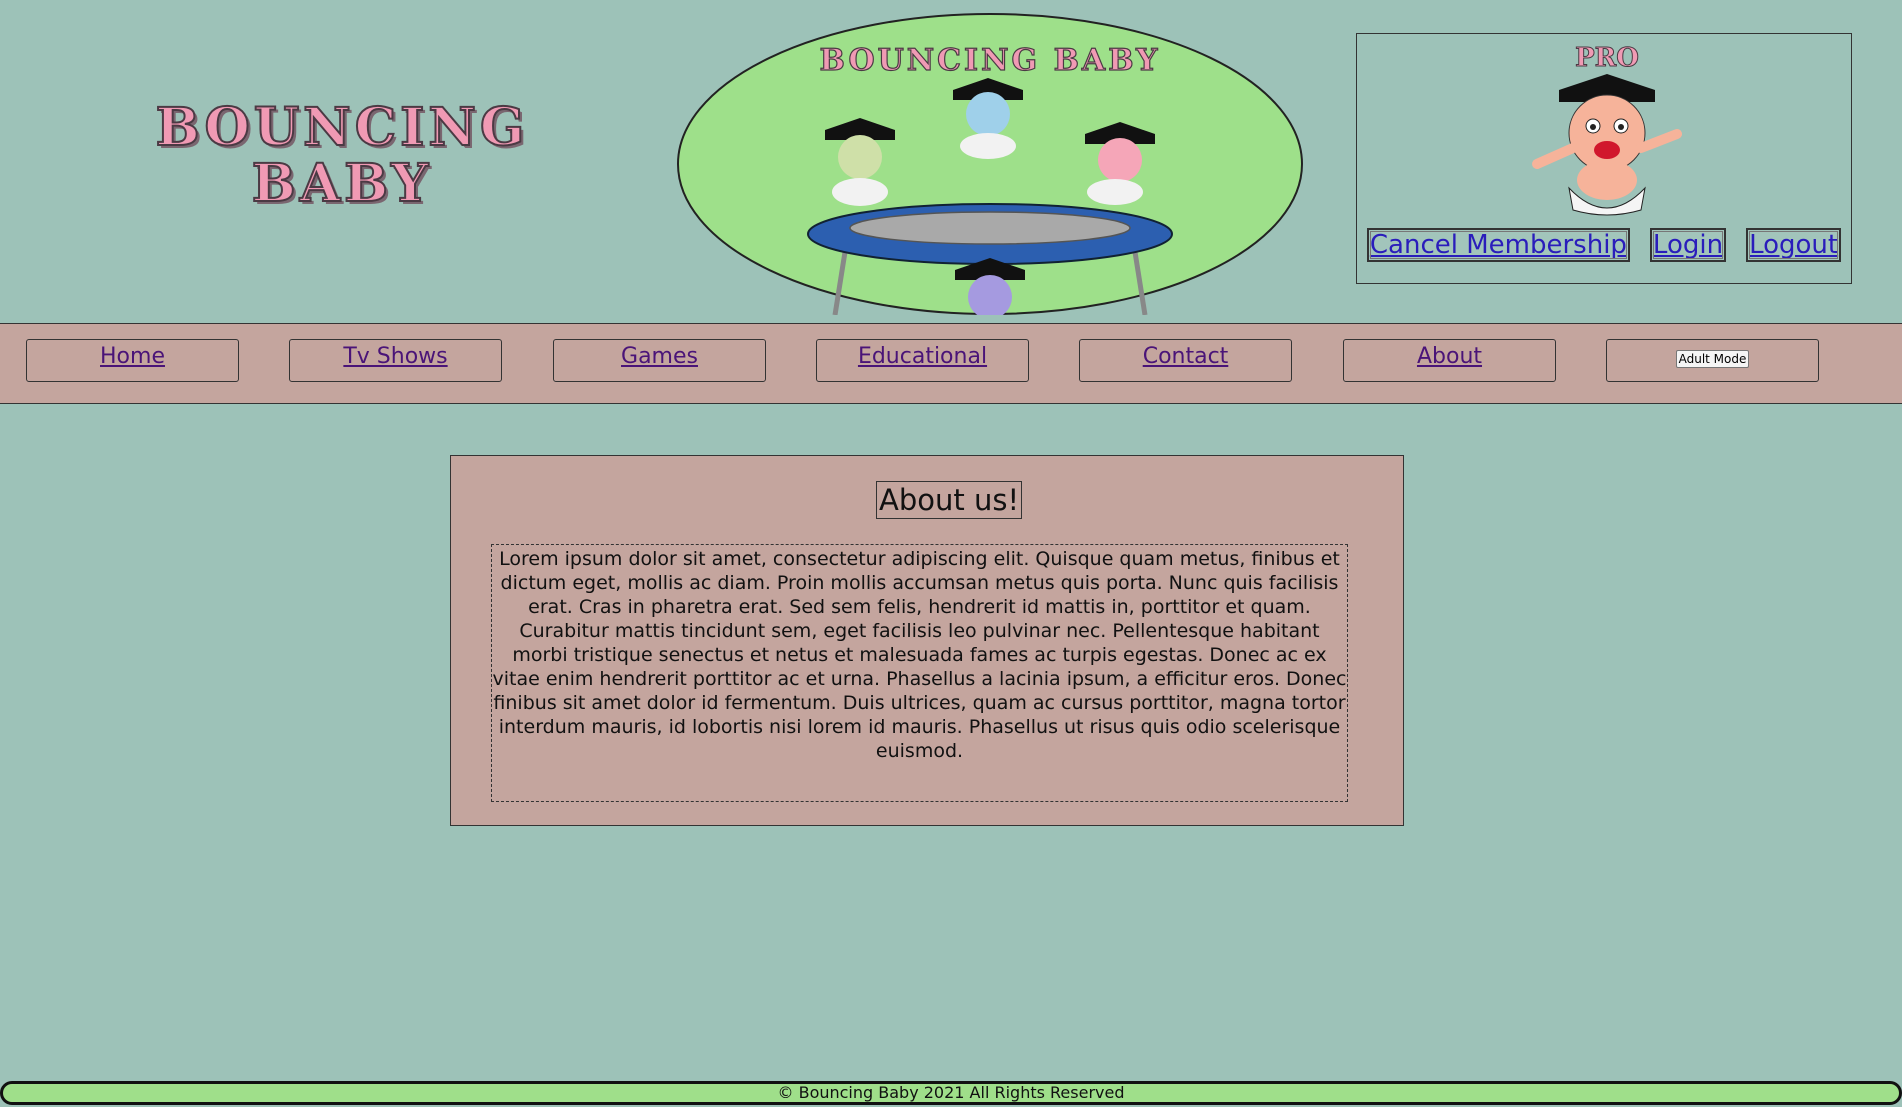  What do you see at coordinates (990, 60) in the screenshot?
I see `logo-banner-text: BOUNCING BABY` at bounding box center [990, 60].